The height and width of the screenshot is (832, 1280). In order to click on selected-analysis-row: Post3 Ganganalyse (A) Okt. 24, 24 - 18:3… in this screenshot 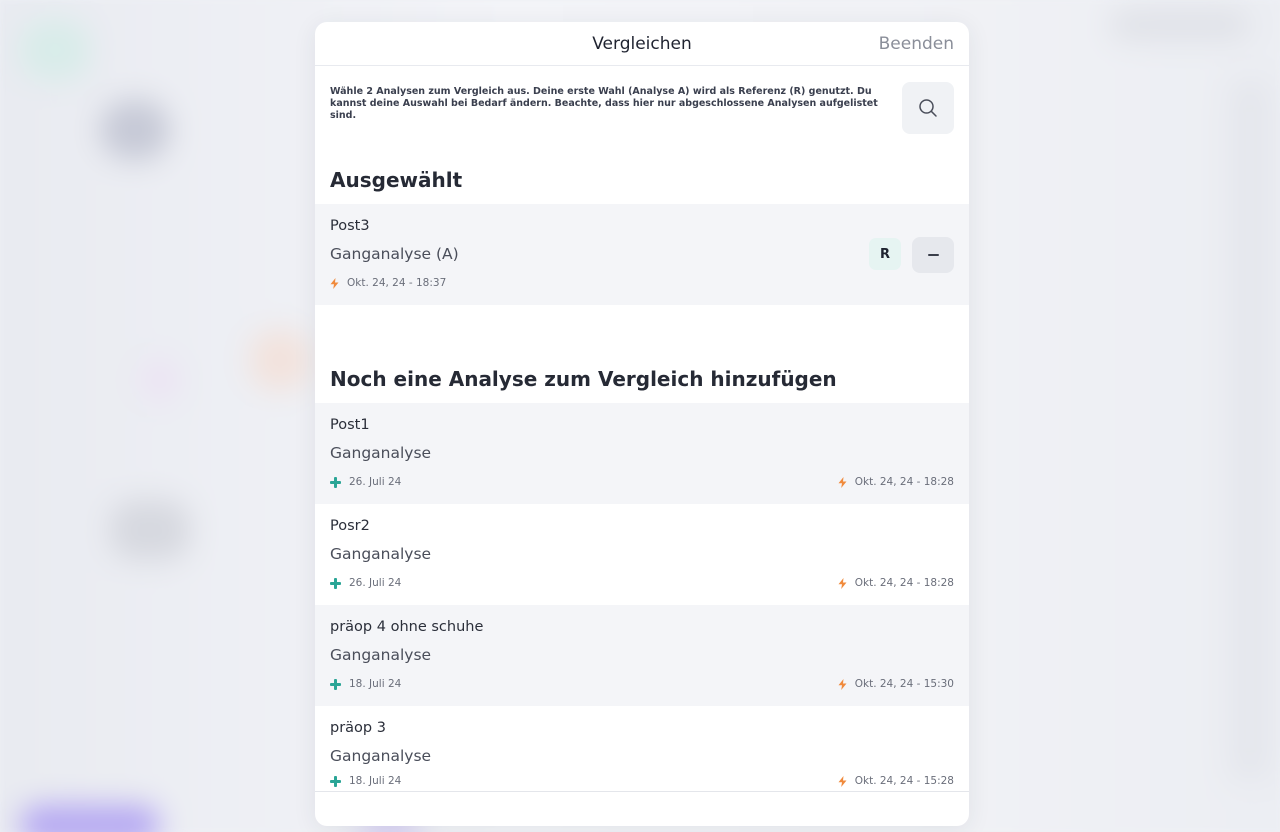, I will do `click(642, 254)`.